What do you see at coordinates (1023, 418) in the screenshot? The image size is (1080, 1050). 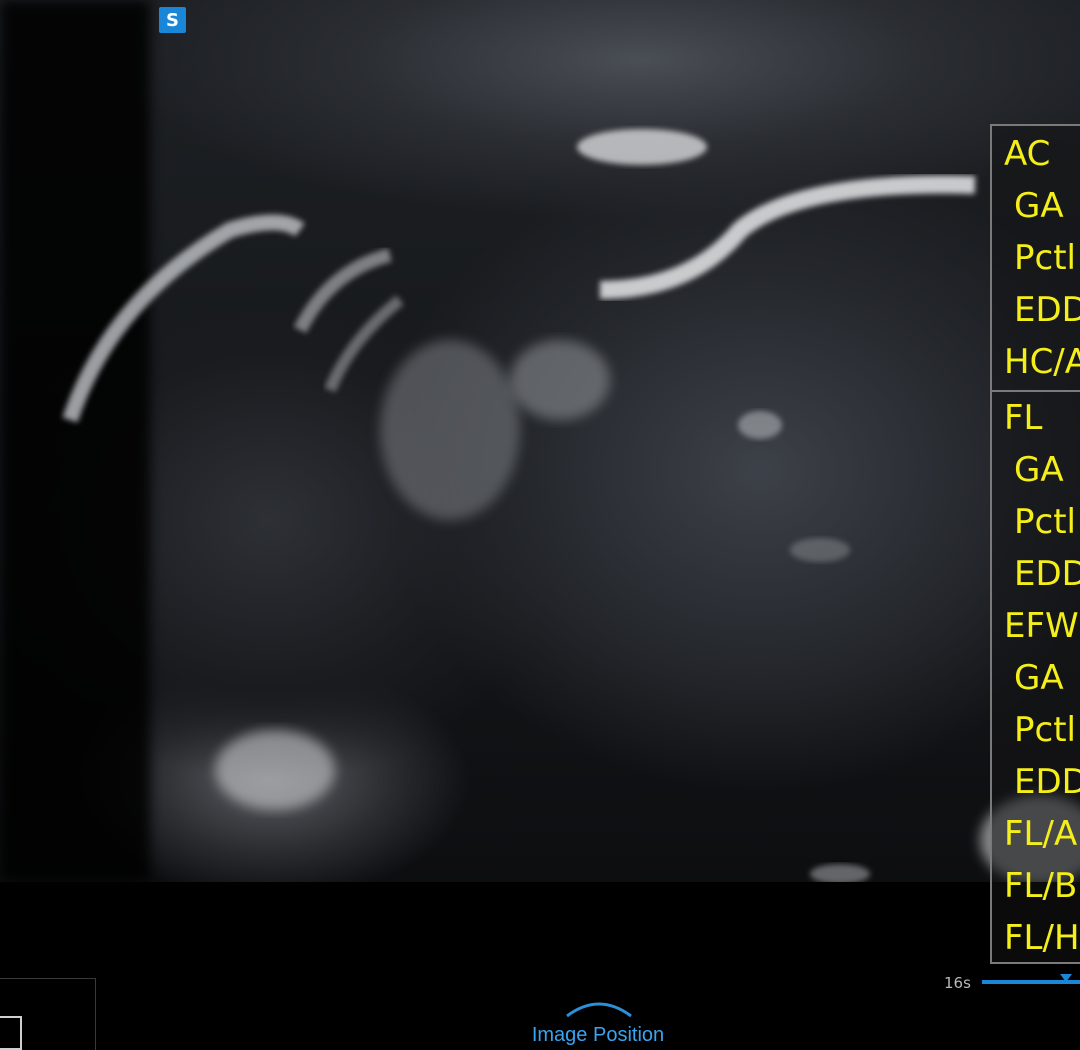 I see `measurement-label: FL` at bounding box center [1023, 418].